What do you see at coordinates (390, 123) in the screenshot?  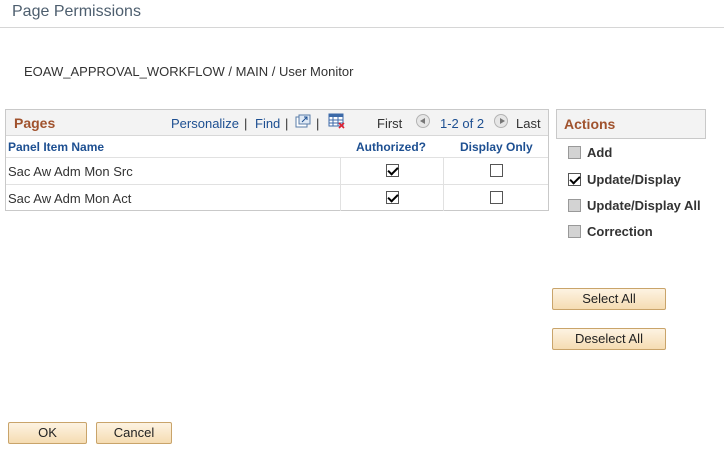 I see `first-label: First` at bounding box center [390, 123].